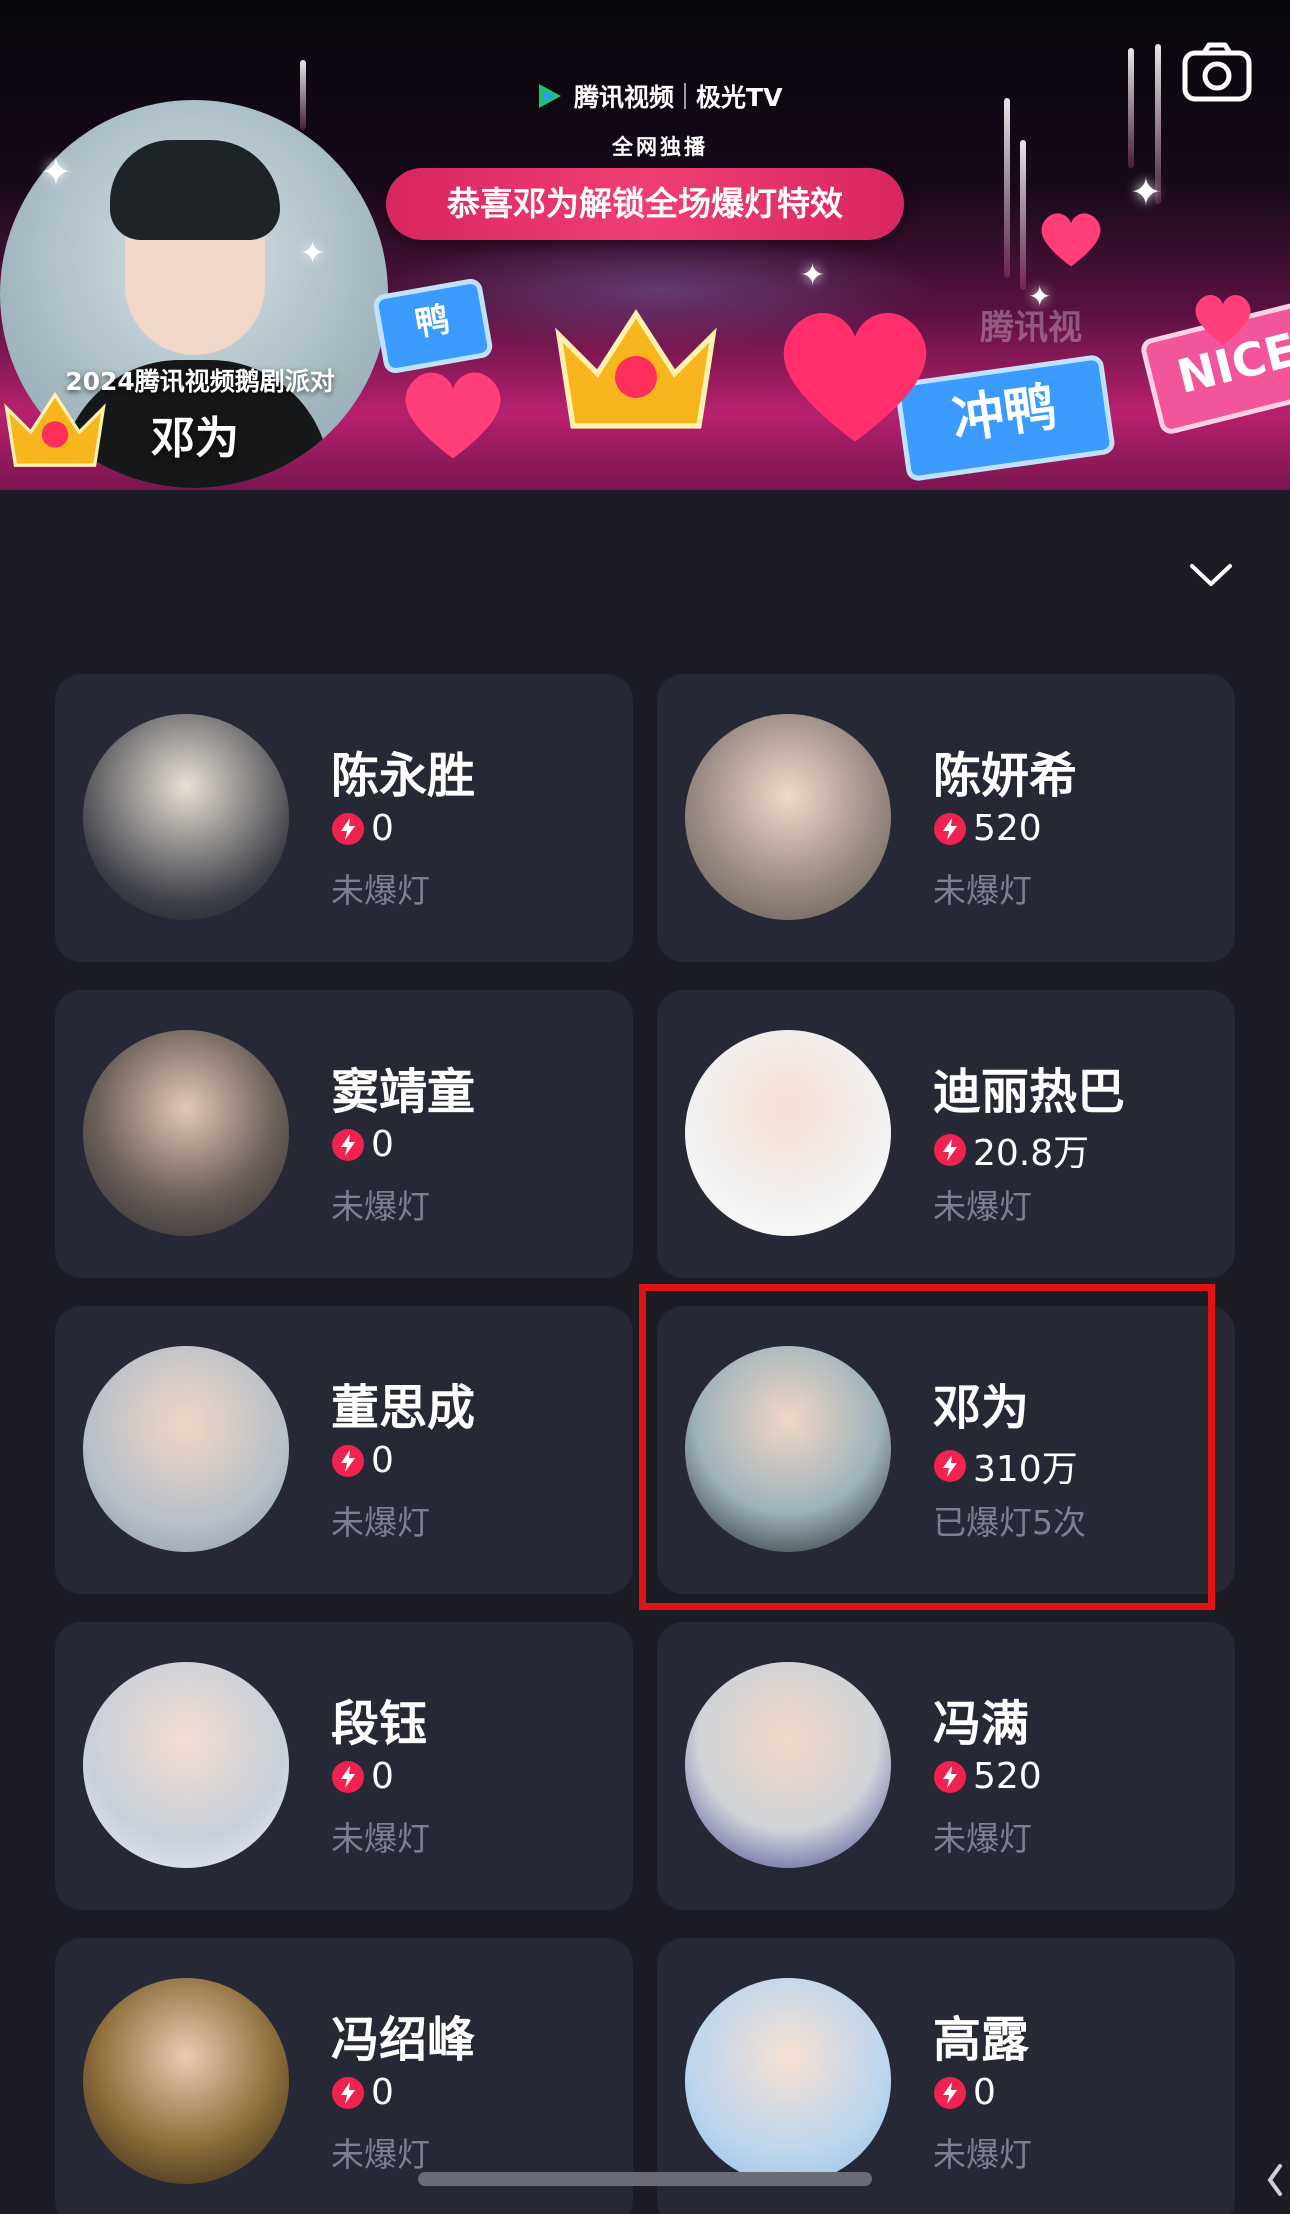 This screenshot has height=2214, width=1290. I want to click on artist-card: 迪丽热巴 20.8万 未爆灯, so click(946, 1134).